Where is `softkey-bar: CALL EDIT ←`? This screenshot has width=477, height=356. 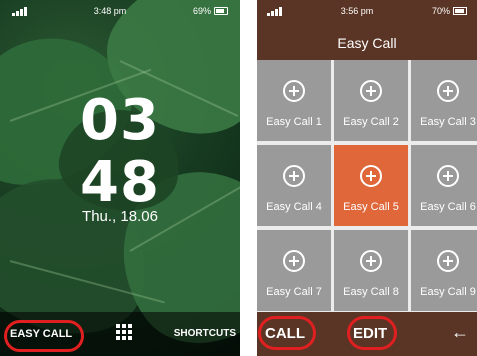
softkey-bar: CALL EDIT ← is located at coordinates (367, 334).